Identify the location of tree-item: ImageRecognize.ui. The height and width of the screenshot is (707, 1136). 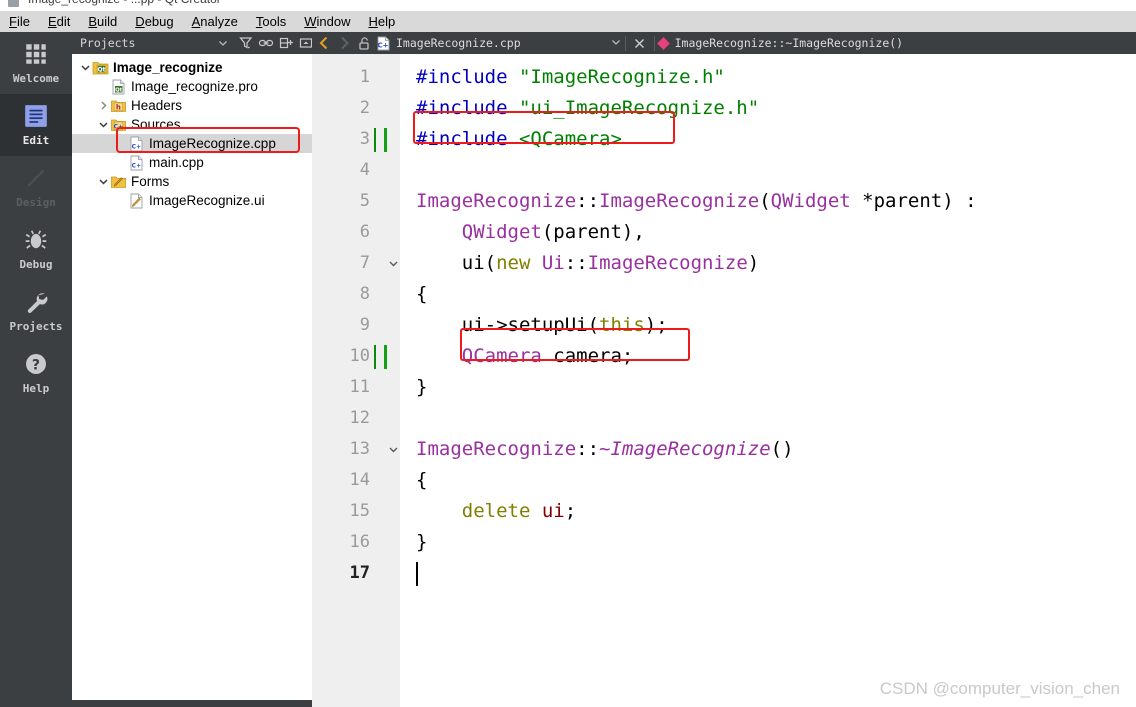
(192, 200).